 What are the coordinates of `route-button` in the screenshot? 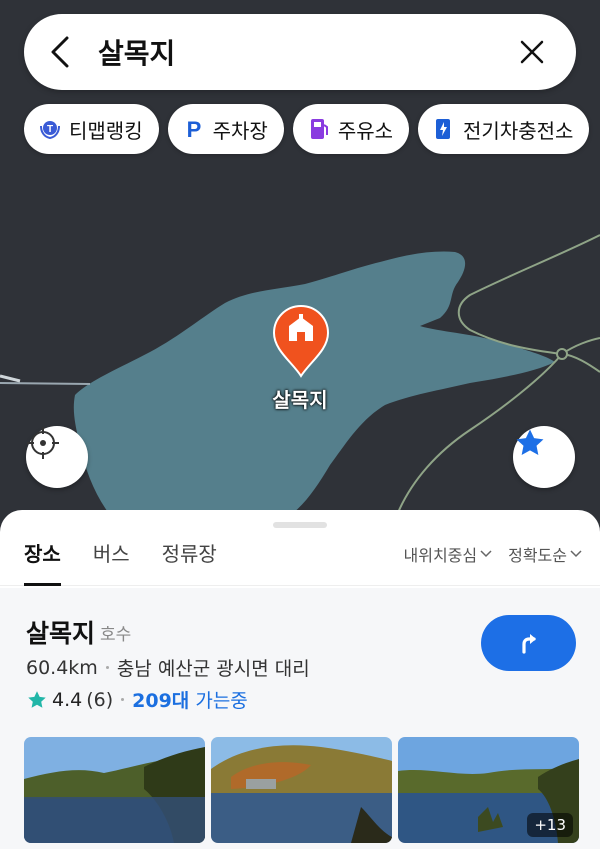 It's located at (528, 643).